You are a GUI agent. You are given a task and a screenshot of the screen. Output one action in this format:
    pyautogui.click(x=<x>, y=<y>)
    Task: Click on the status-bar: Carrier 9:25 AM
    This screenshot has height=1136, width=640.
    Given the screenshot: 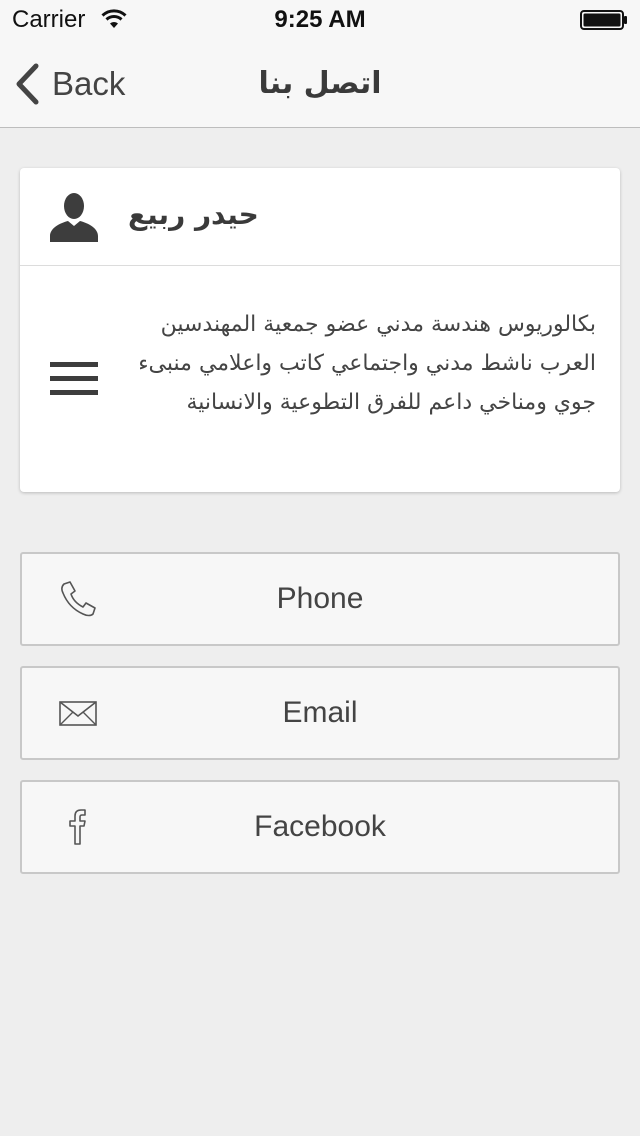 What is the action you would take?
    pyautogui.click(x=320, y=20)
    